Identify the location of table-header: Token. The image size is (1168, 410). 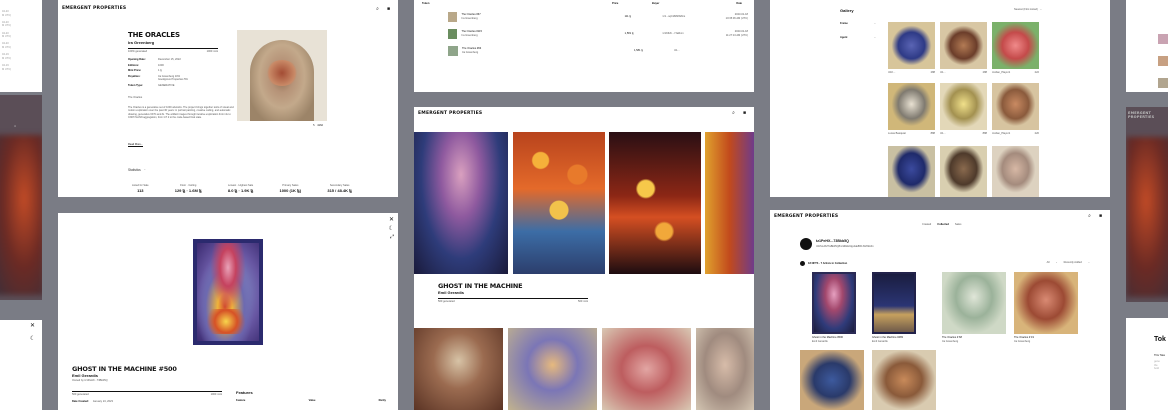
(426, 3).